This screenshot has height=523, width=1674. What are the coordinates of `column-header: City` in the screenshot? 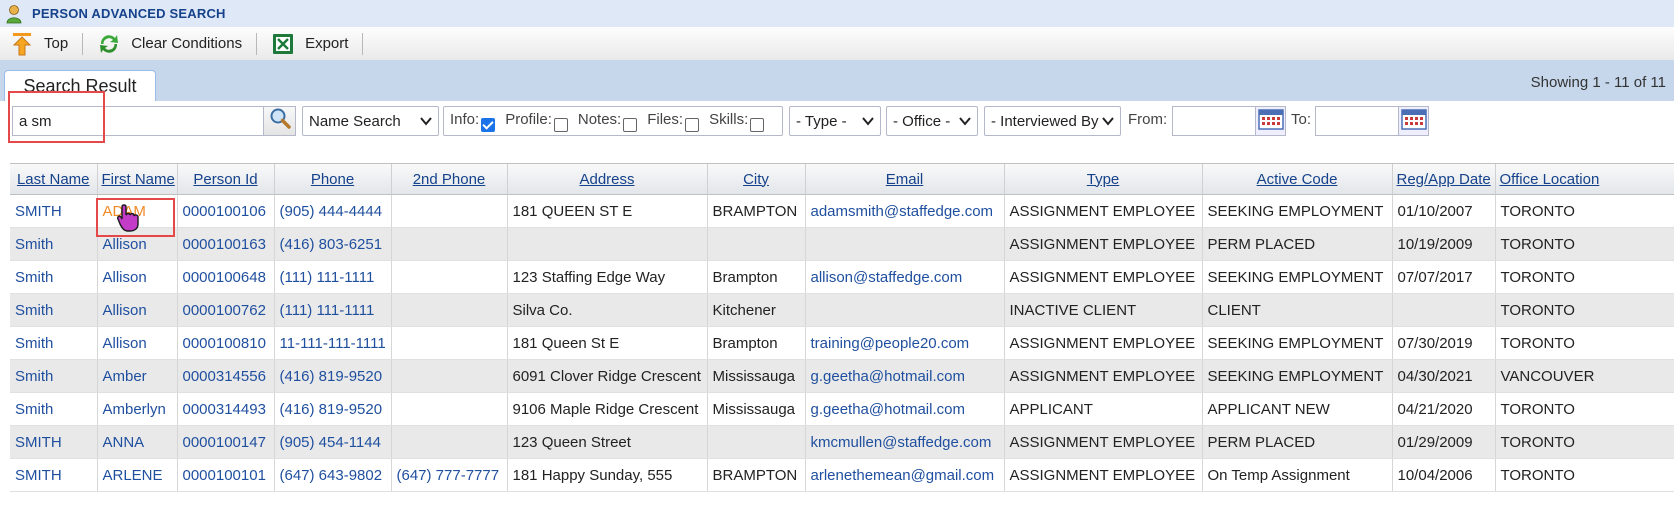 It's located at (756, 179).